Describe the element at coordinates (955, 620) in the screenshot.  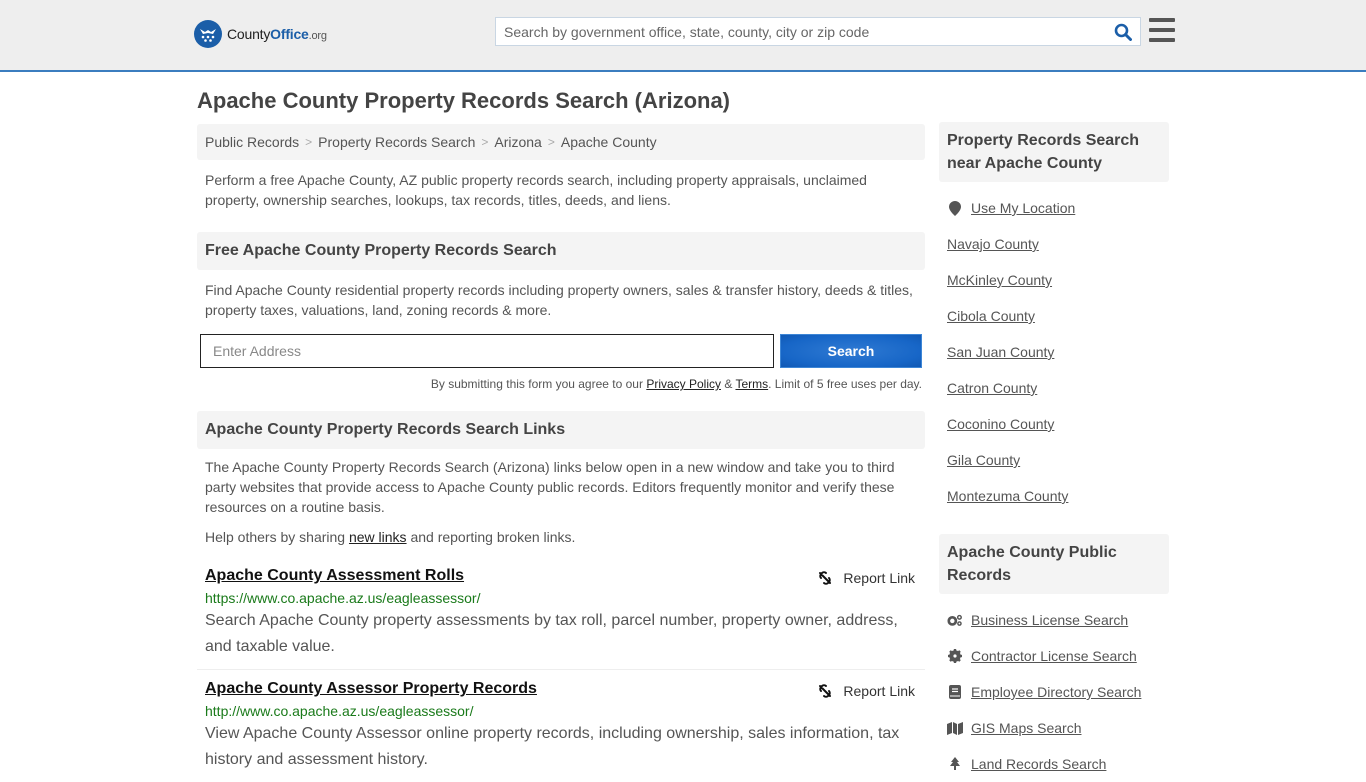
I see `cogs-icon` at that location.